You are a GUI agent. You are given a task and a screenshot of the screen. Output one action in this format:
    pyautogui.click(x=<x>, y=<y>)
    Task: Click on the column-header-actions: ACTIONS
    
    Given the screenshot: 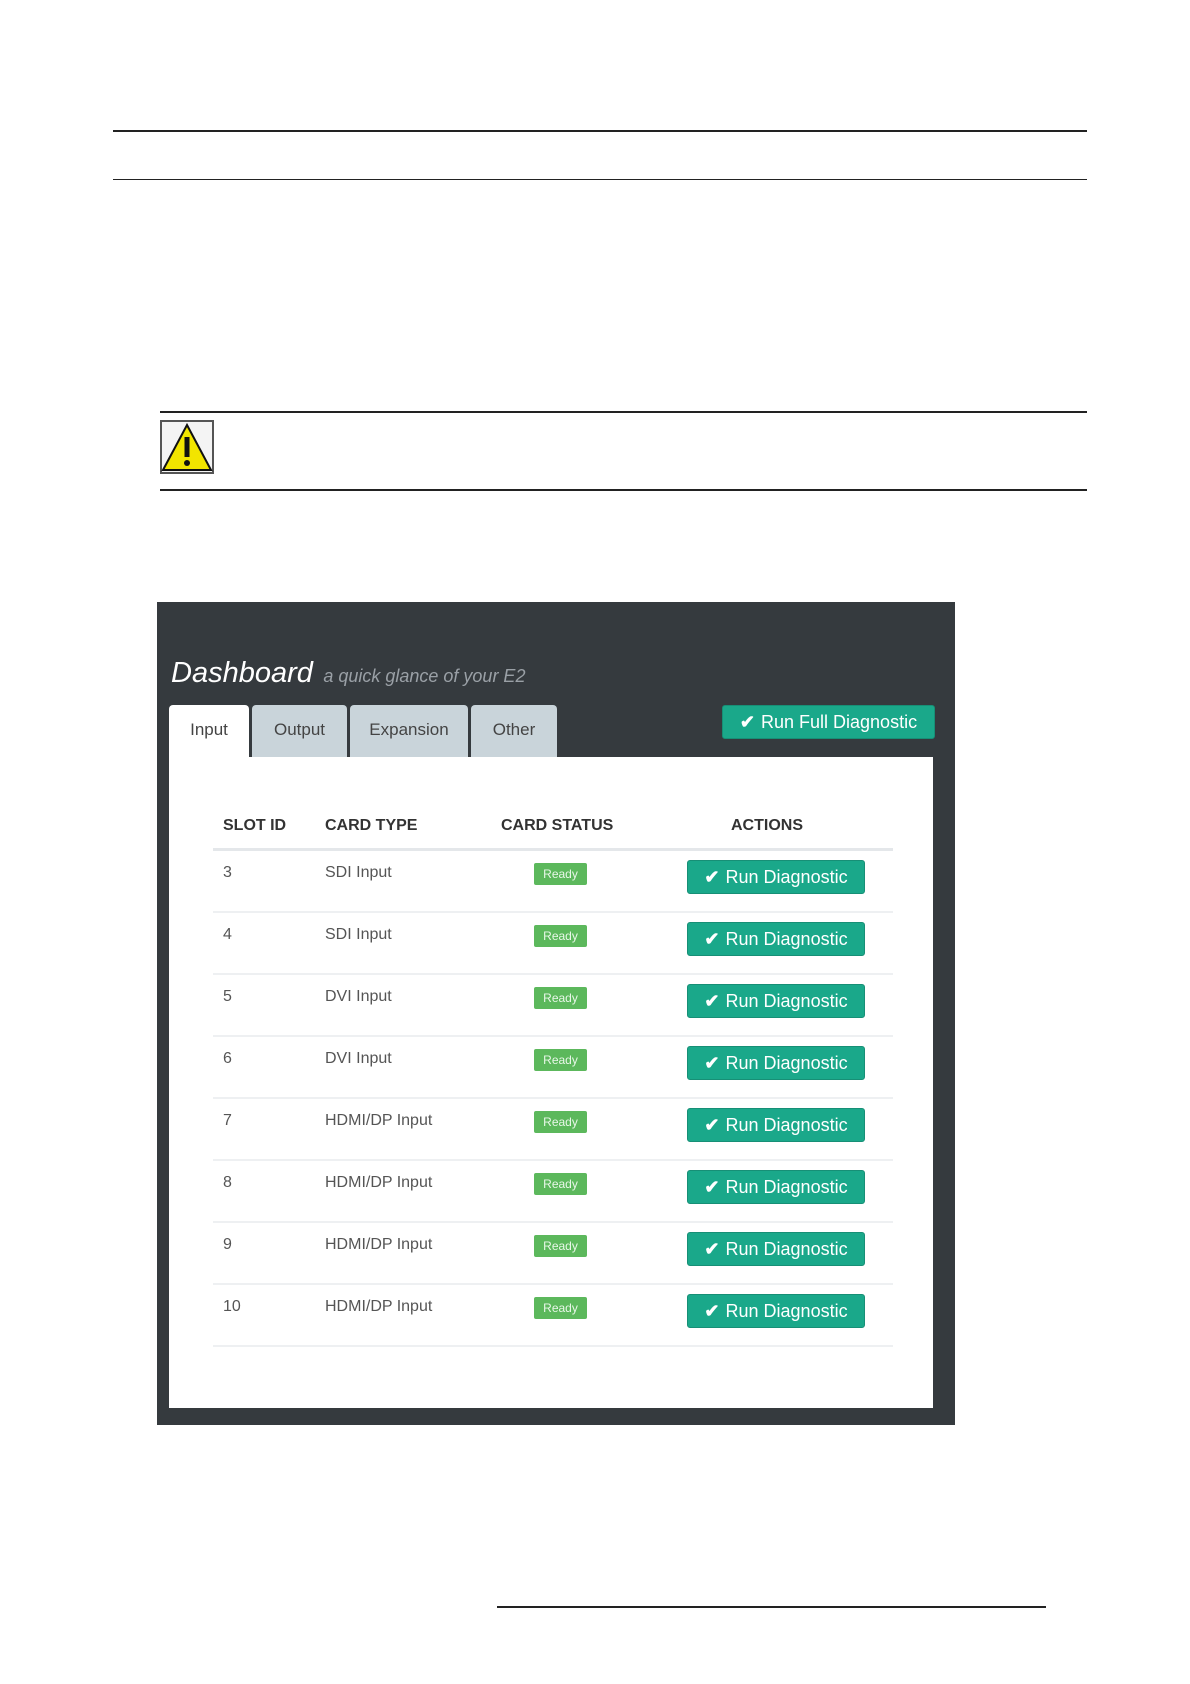 What is the action you would take?
    pyautogui.click(x=767, y=825)
    